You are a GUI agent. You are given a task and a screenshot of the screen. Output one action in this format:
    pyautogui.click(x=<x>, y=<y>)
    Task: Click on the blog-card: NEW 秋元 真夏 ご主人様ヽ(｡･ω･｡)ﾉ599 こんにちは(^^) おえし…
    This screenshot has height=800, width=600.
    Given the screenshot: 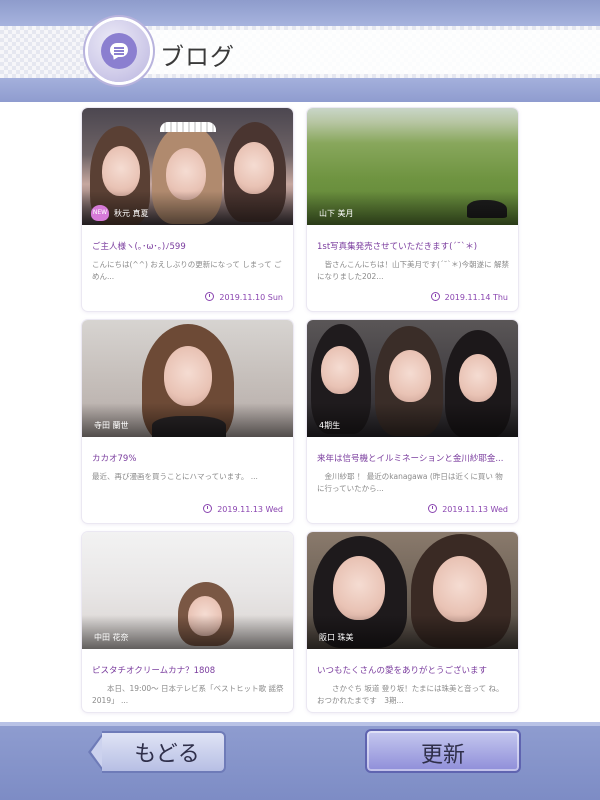 What is the action you would take?
    pyautogui.click(x=187, y=209)
    